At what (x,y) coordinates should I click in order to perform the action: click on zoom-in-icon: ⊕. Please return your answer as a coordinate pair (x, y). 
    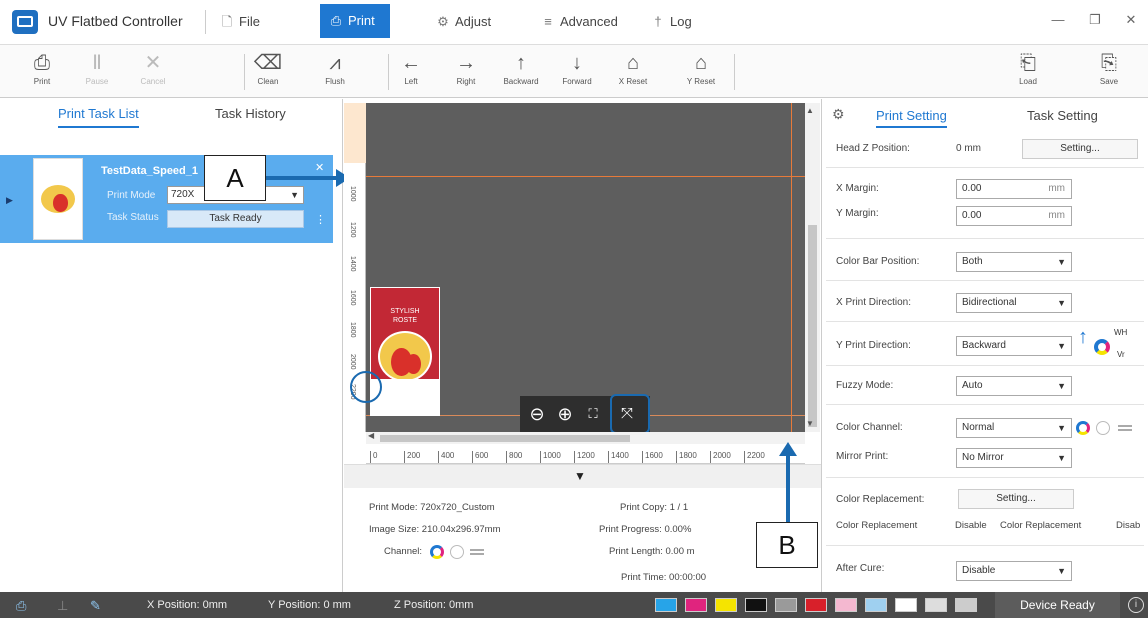
    Looking at the image, I should click on (565, 414).